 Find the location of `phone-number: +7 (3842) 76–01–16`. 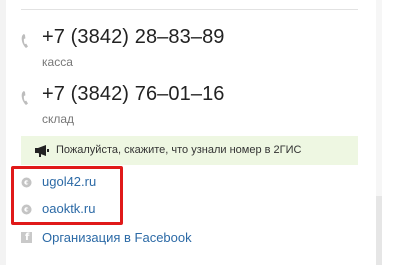

phone-number: +7 (3842) 76–01–16 is located at coordinates (133, 94).